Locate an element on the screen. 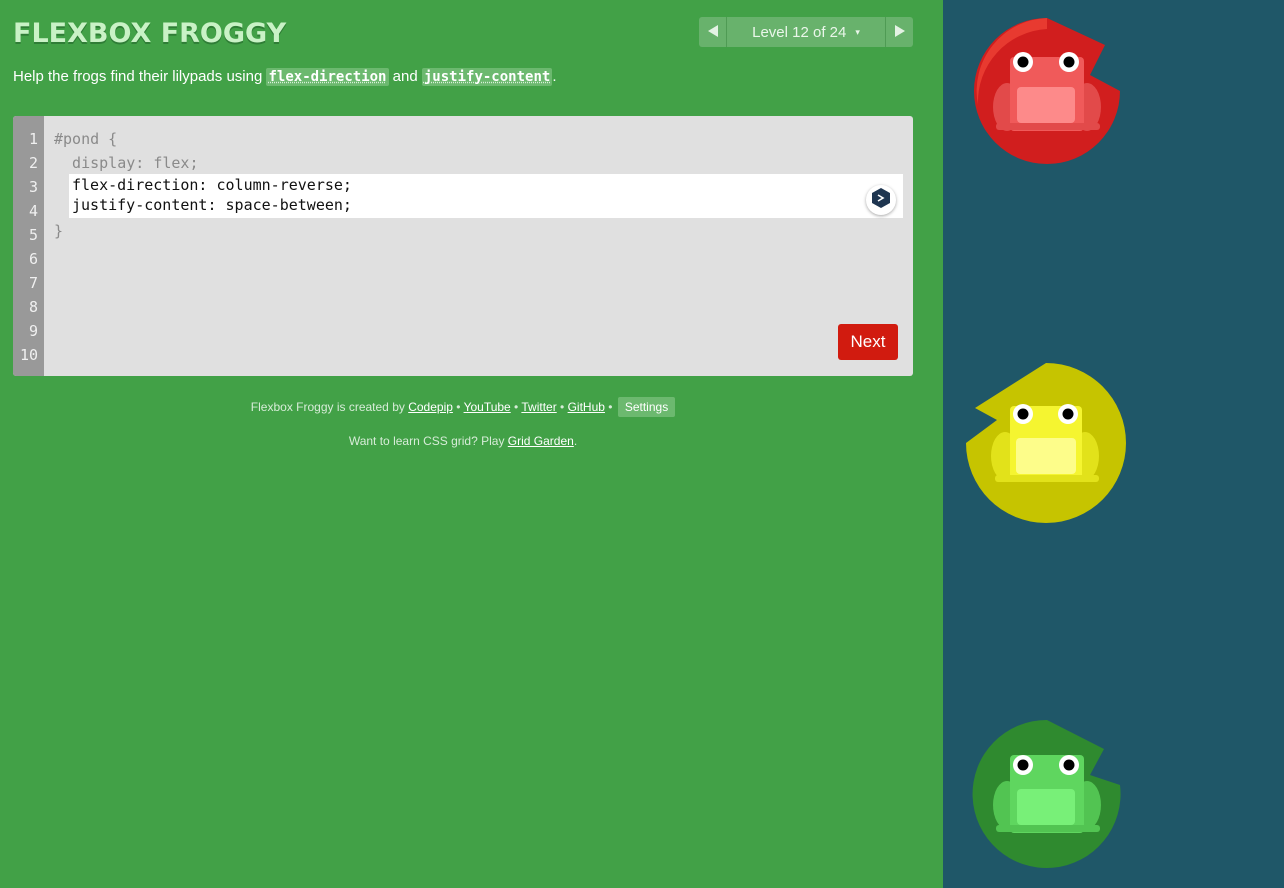  previous-level-button is located at coordinates (713, 32).